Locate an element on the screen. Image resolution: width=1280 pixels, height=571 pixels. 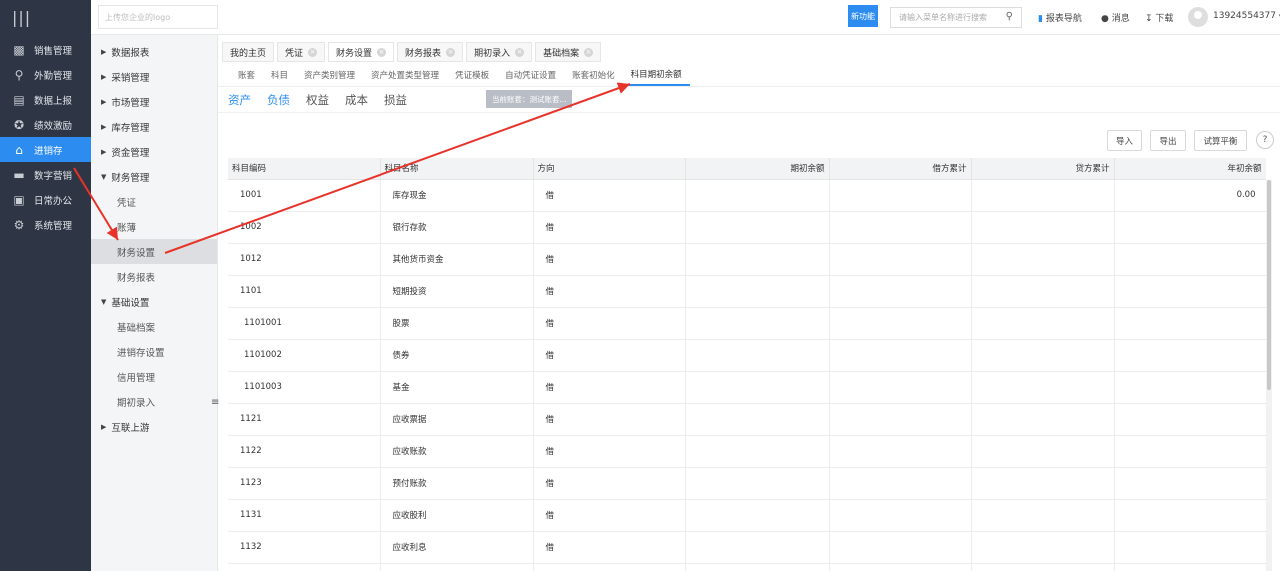
col-header-name: 科目名称 is located at coordinates (457, 169).